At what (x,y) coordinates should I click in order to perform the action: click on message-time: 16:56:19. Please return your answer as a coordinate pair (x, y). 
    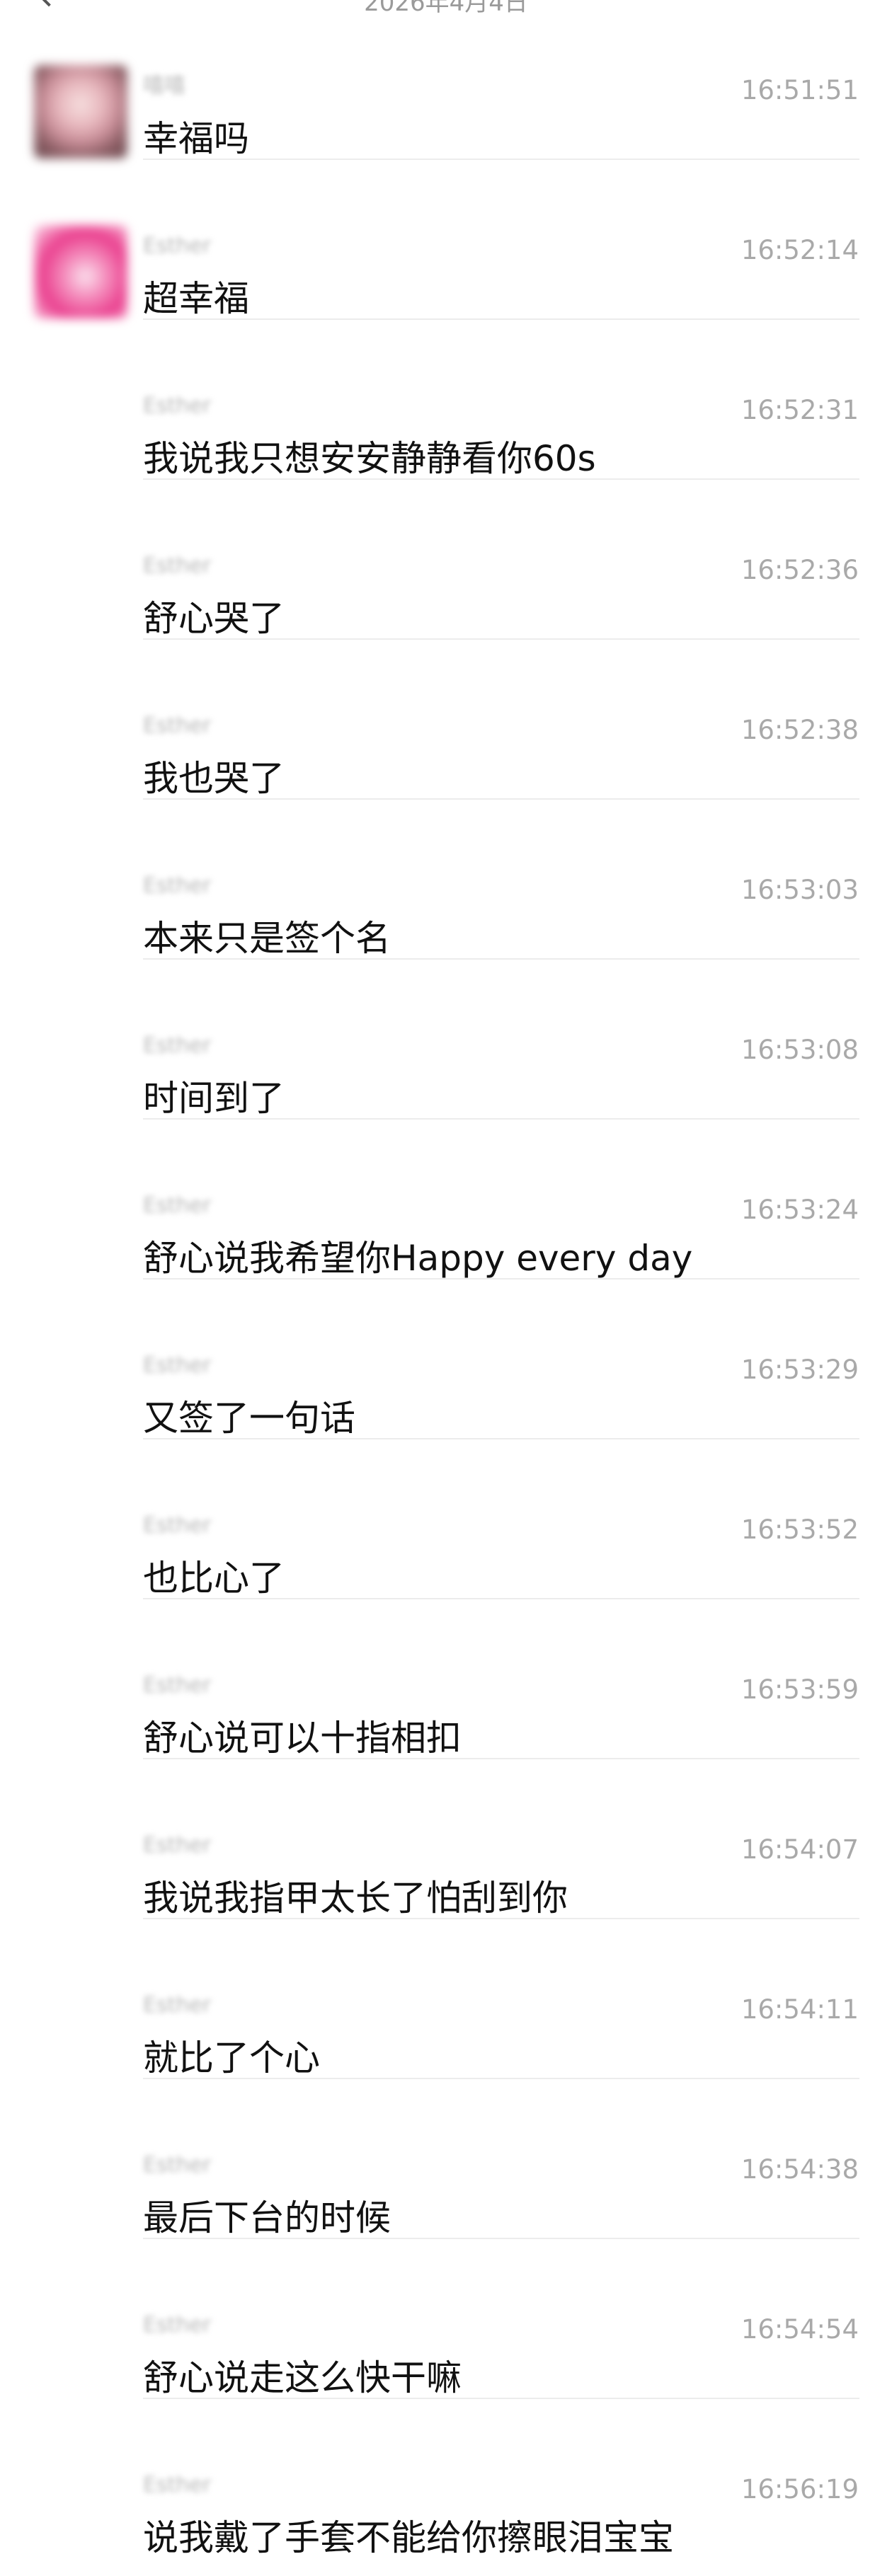
    Looking at the image, I should click on (800, 2490).